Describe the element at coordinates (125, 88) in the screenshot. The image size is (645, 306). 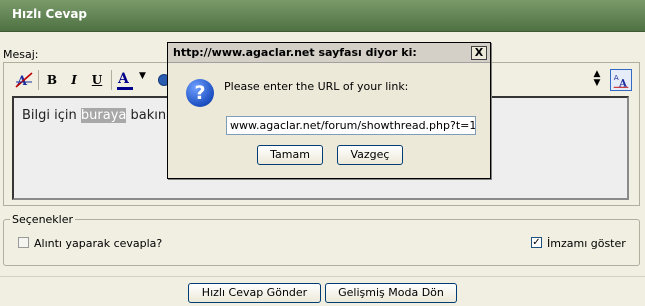
I see `font-color-swatch` at that location.